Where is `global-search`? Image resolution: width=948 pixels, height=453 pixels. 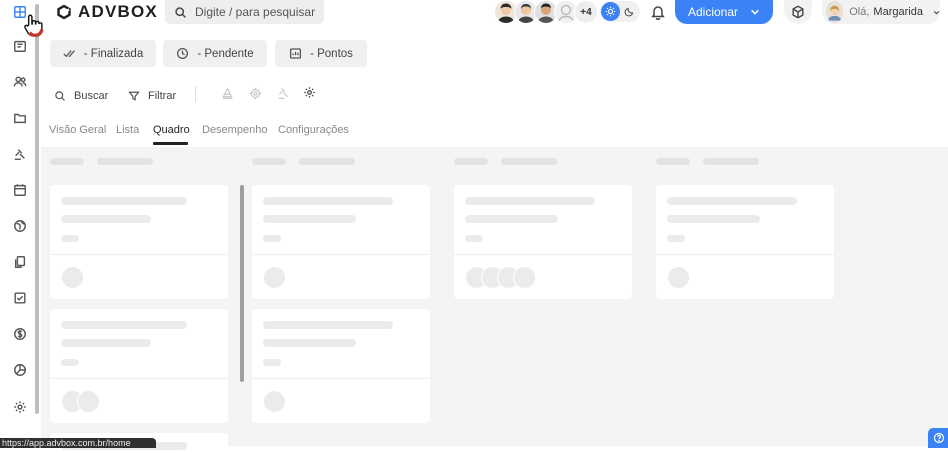 global-search is located at coordinates (244, 12).